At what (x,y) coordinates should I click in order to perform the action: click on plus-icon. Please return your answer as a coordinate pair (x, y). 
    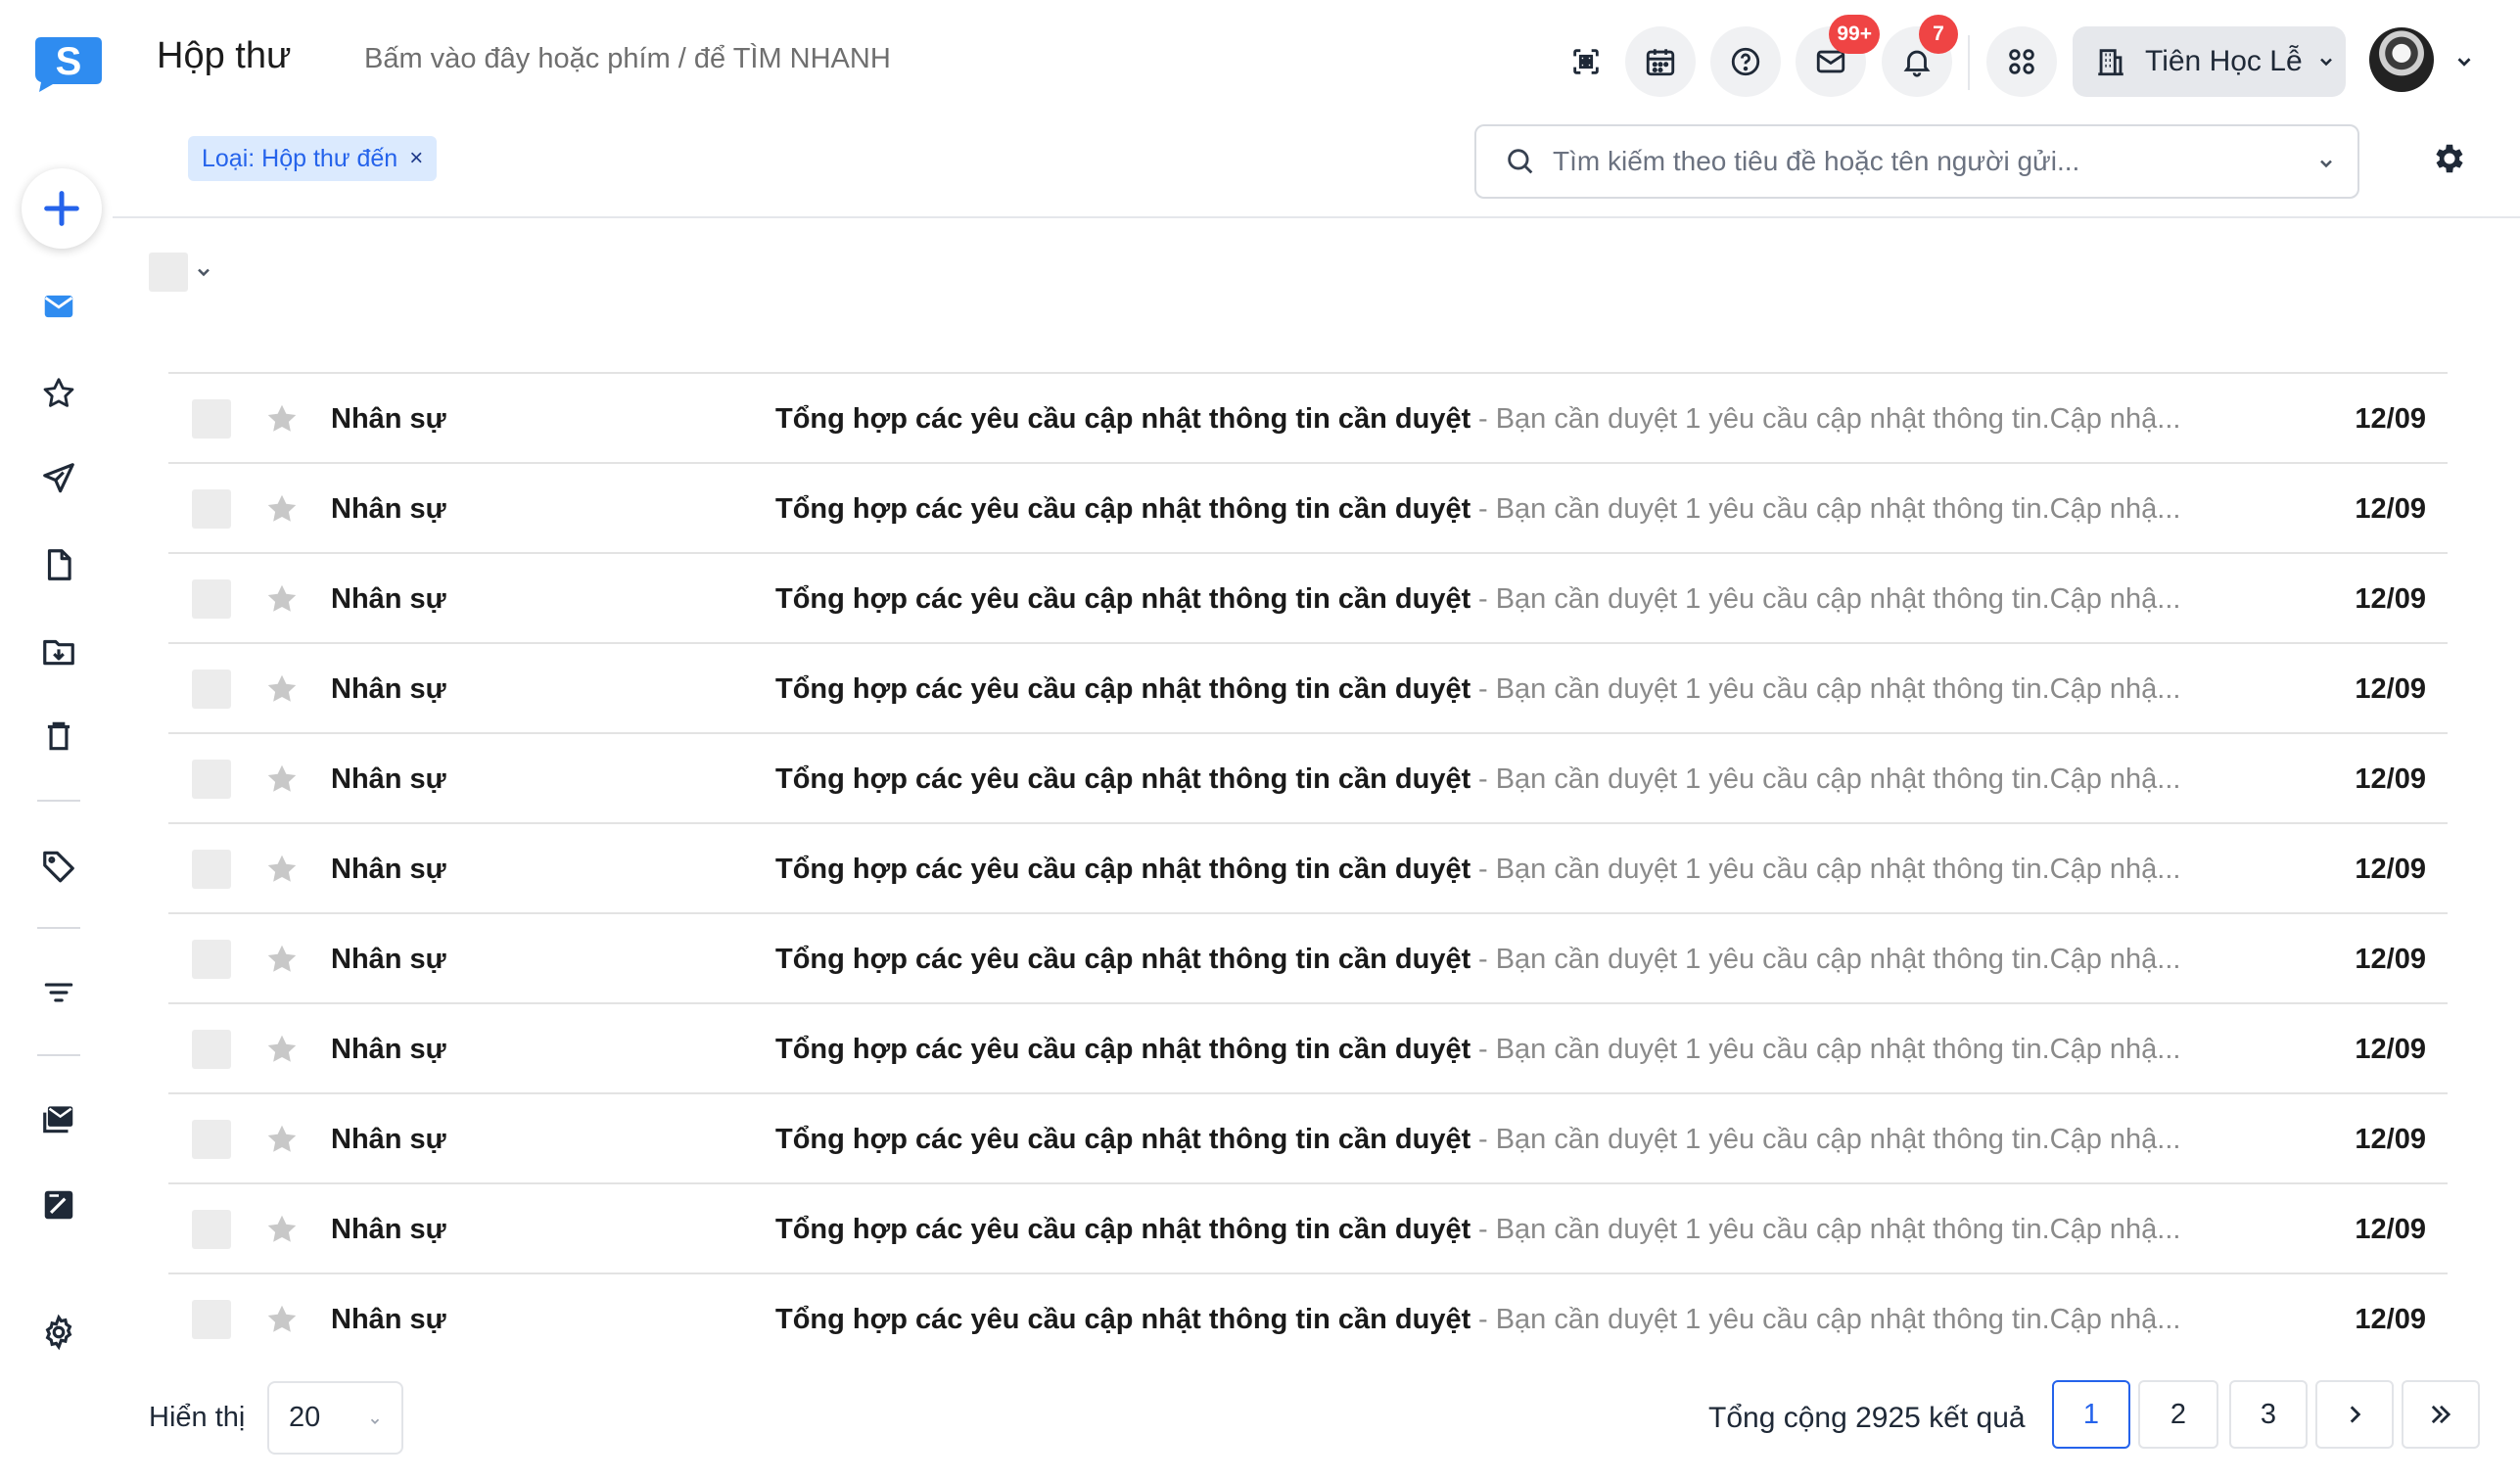
    Looking at the image, I should click on (61, 208).